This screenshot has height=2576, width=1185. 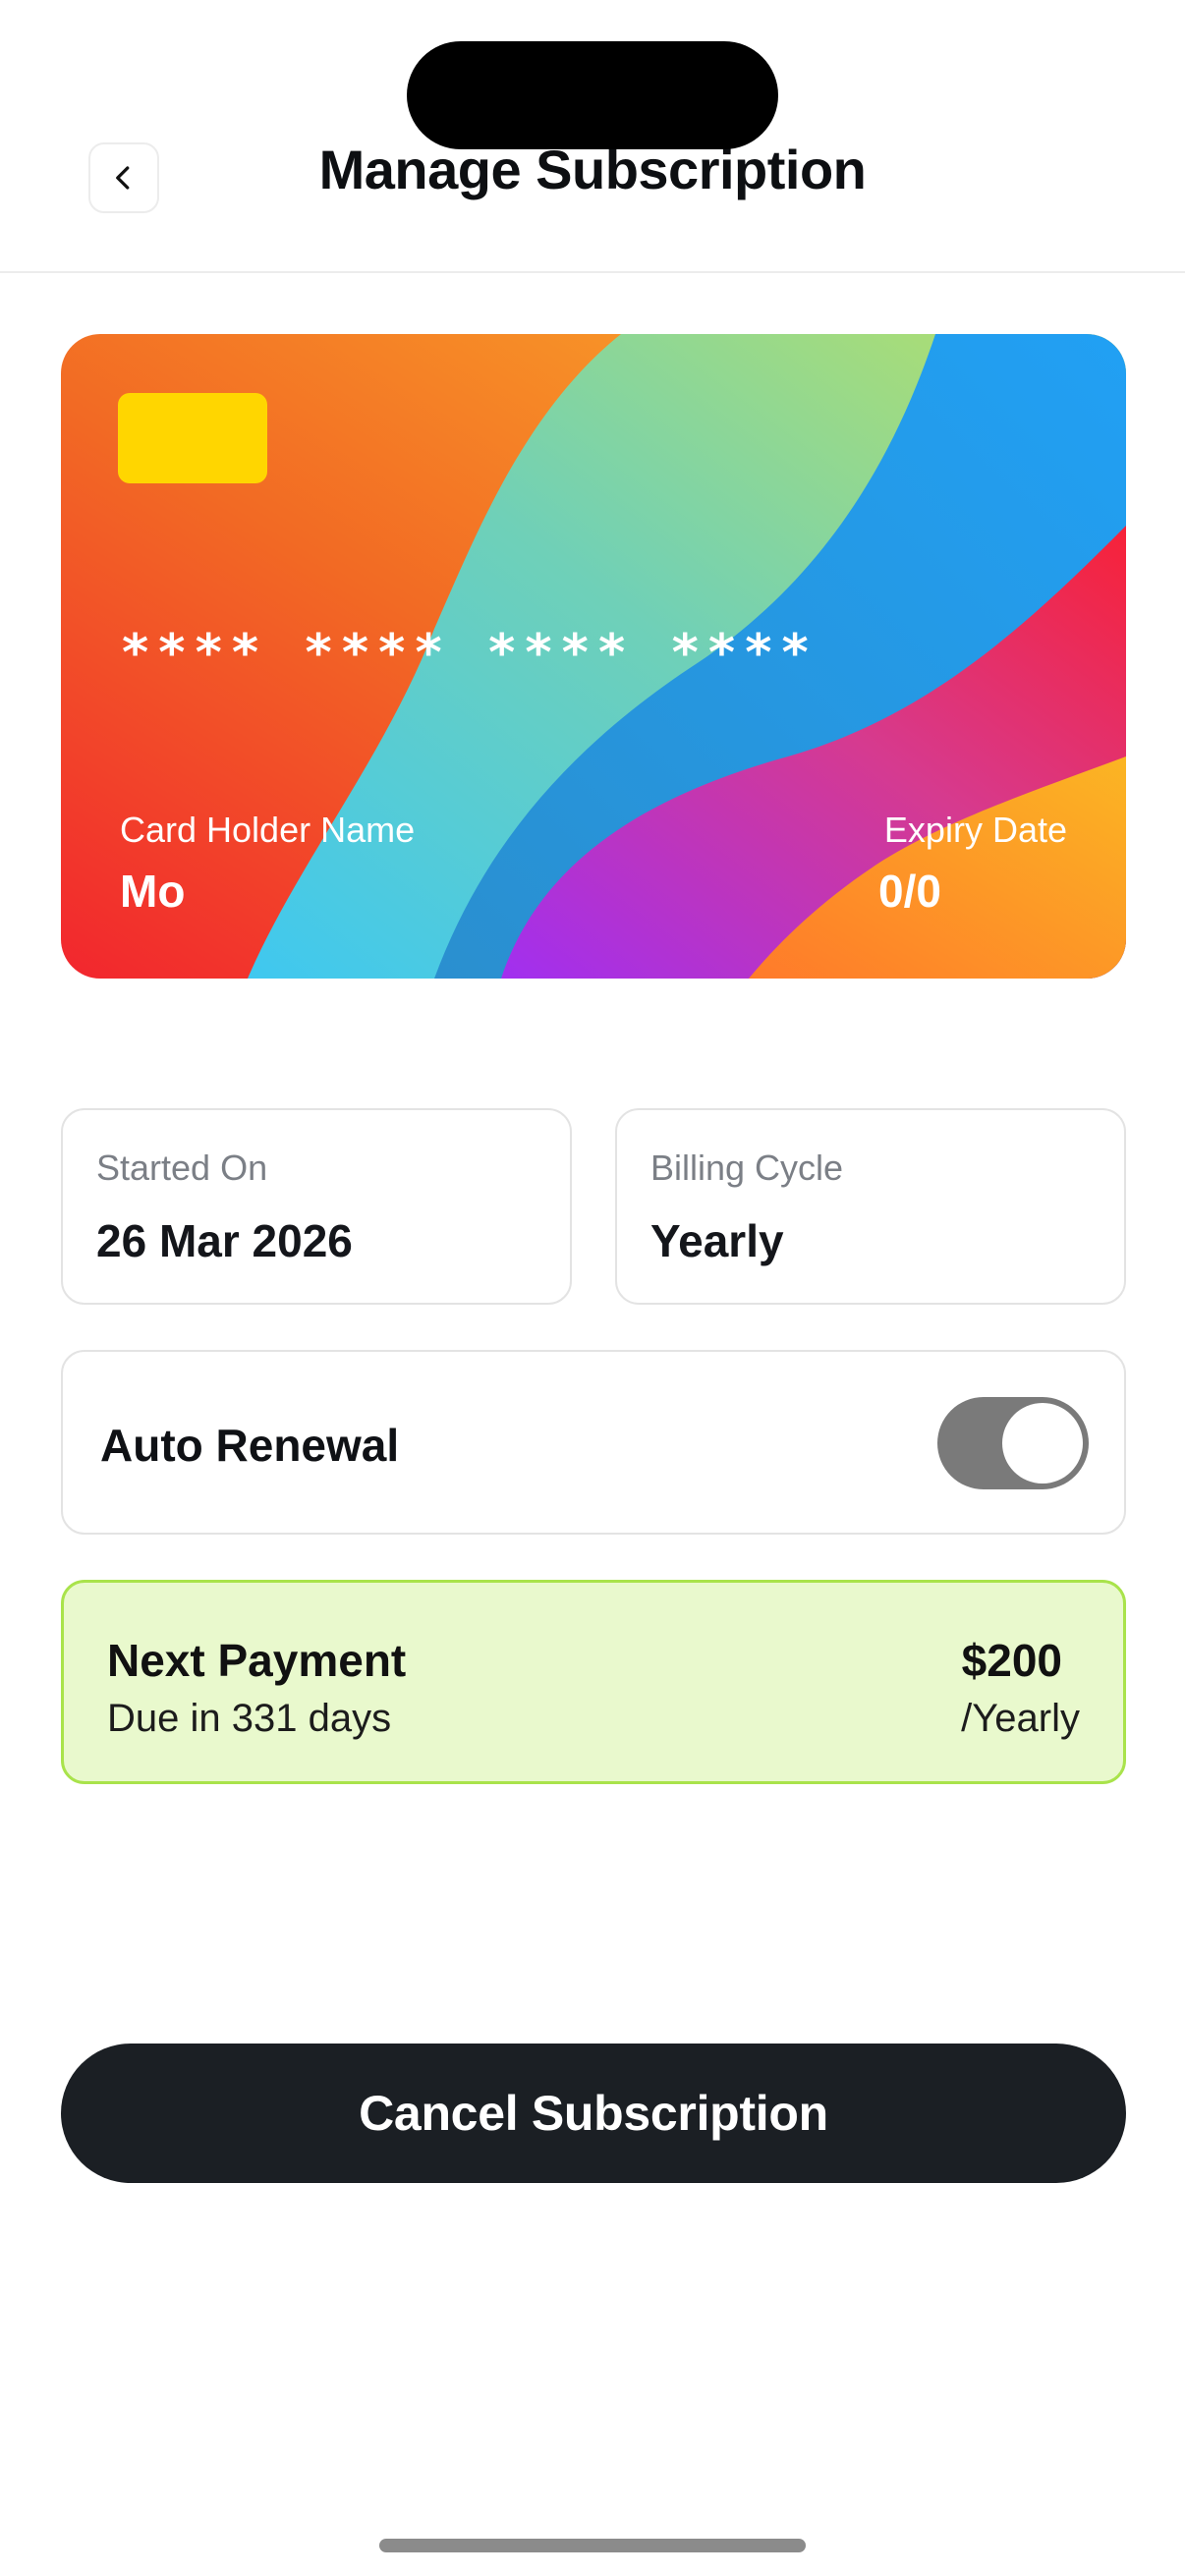 I want to click on started-on-value: 26 Mar 2026, so click(x=225, y=1240).